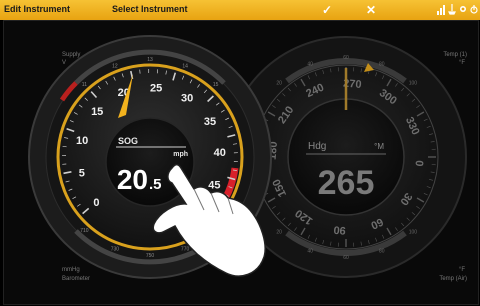 This screenshot has height=306, width=480. Describe the element at coordinates (310, 251) in the screenshot. I see `temp-air-scale-label: 40` at that location.